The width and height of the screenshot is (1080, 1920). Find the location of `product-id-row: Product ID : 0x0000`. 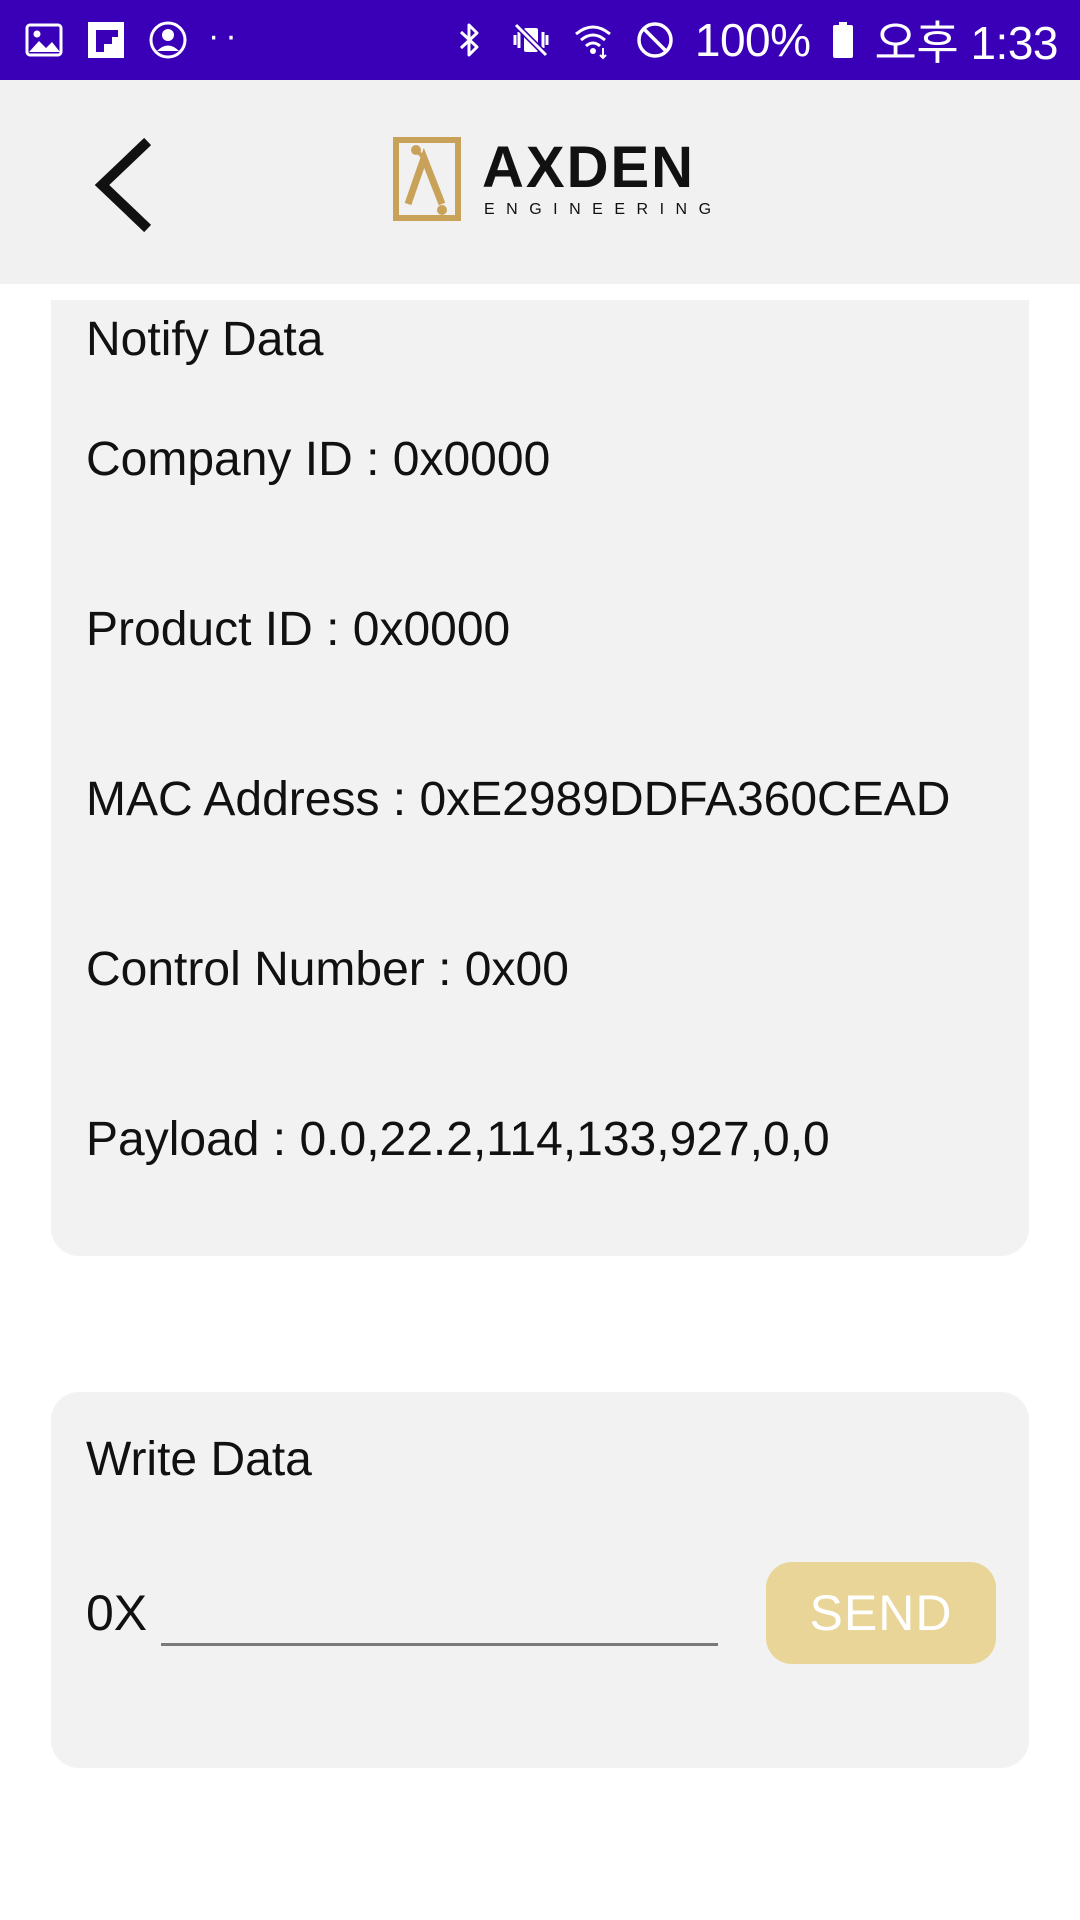

product-id-row: Product ID : 0x0000 is located at coordinates (298, 629).